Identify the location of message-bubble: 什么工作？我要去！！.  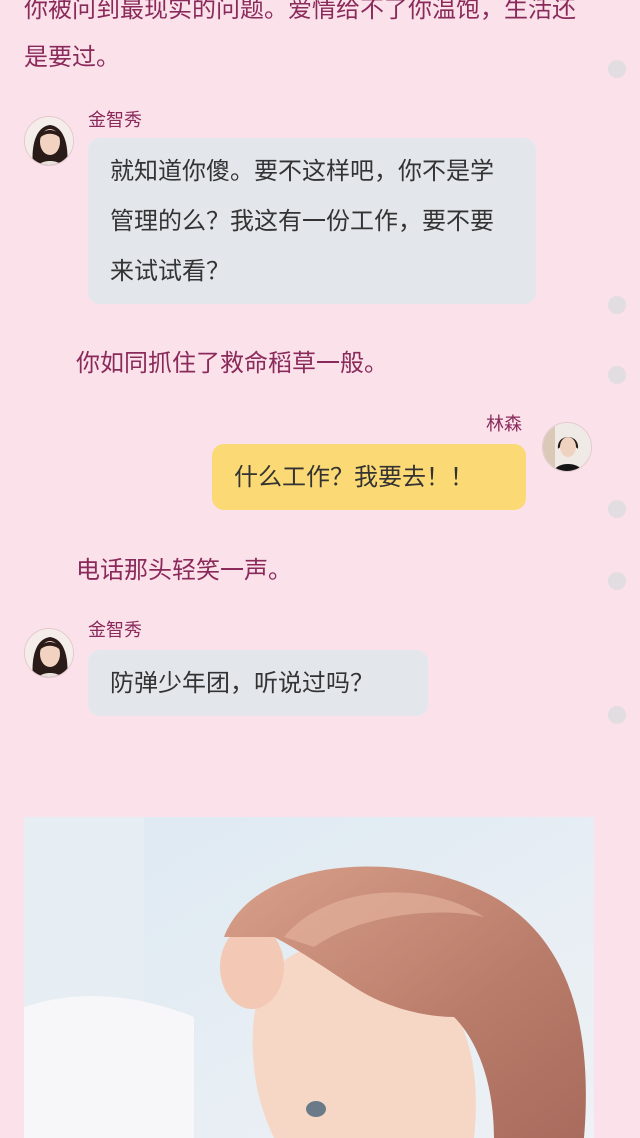
(369, 477).